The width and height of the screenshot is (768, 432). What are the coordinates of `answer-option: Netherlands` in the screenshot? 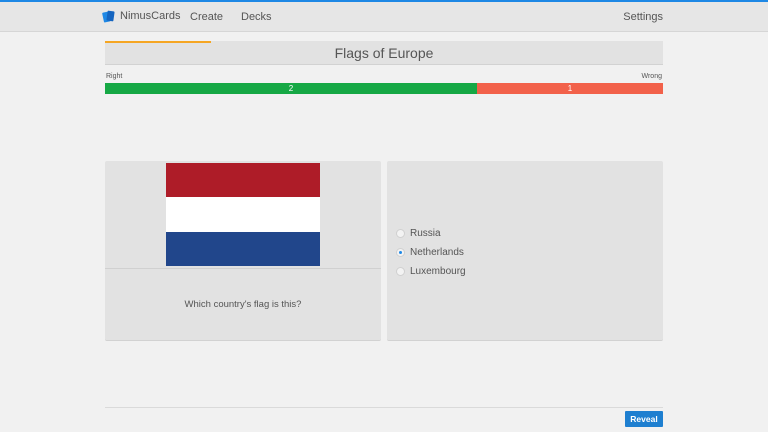 It's located at (431, 252).